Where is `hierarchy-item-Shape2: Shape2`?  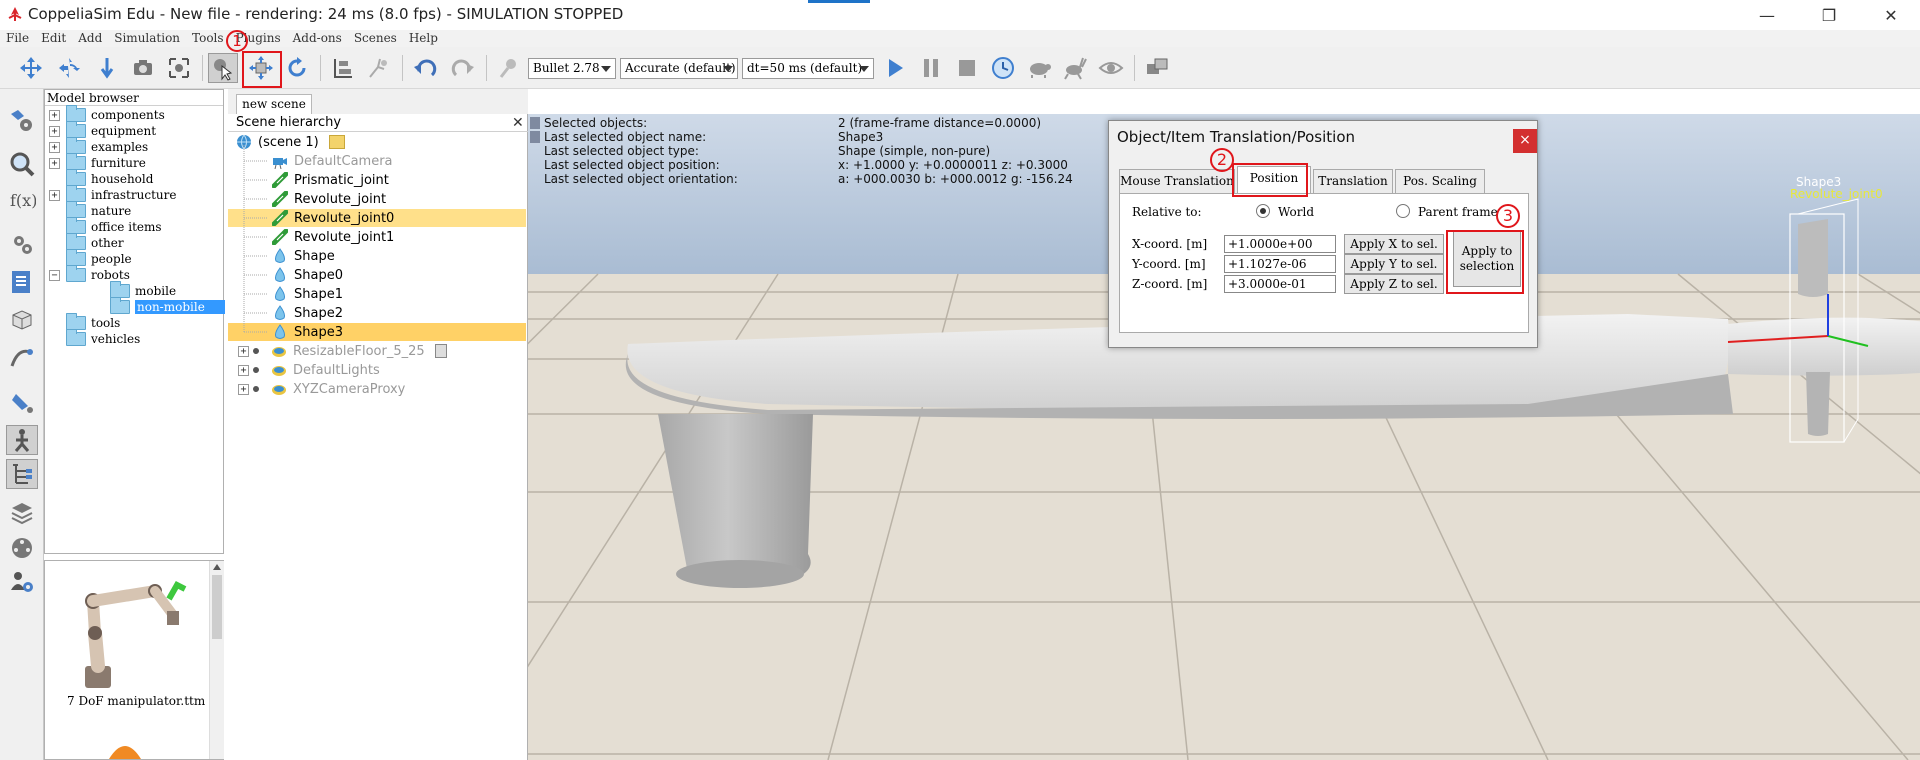
hierarchy-item-Shape2: Shape2 is located at coordinates (377, 313).